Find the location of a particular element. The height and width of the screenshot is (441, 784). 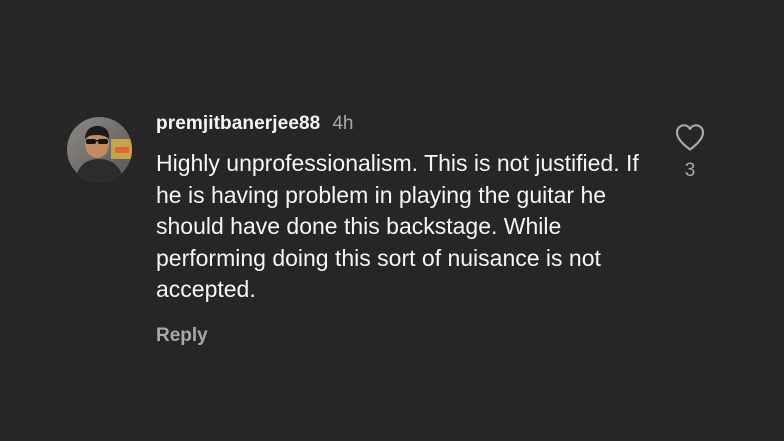

heart-outline-icon is located at coordinates (690, 137).